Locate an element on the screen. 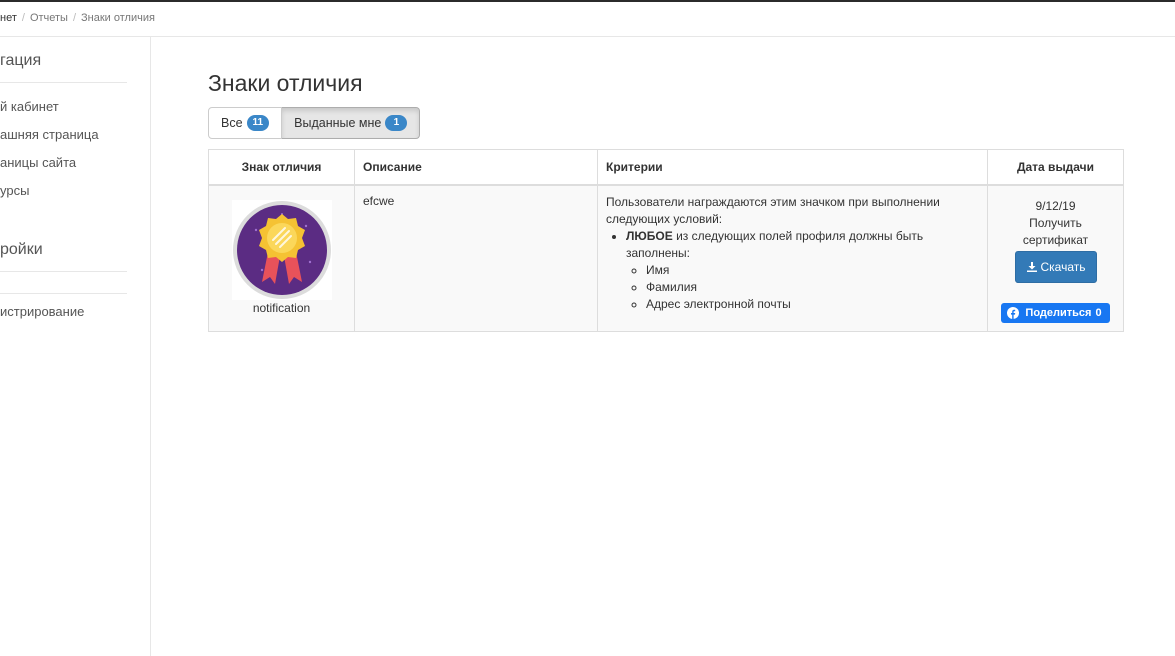 This screenshot has width=1175, height=656. criteria-field: Фамилия is located at coordinates (812, 287).